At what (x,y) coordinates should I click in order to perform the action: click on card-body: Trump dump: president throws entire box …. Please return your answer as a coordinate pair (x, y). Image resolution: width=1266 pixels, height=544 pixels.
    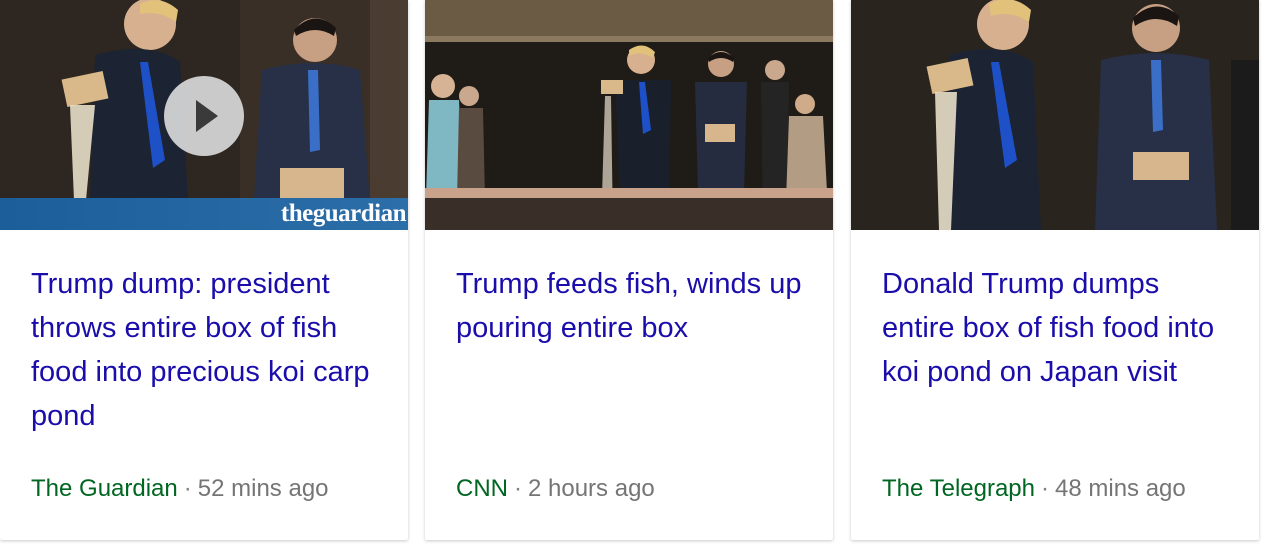
    Looking at the image, I should click on (207, 350).